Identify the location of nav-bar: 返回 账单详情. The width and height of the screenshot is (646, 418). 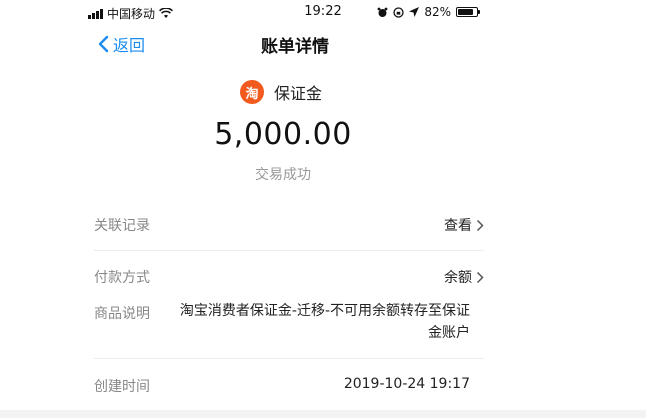
(323, 45).